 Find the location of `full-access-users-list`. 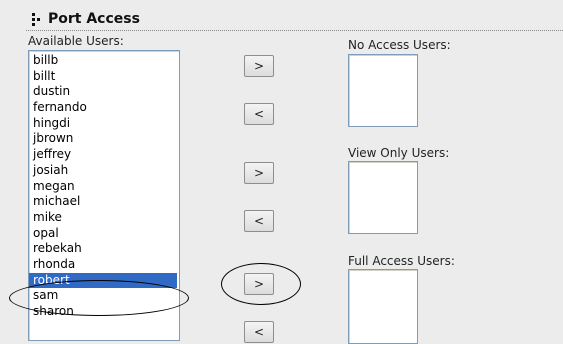

full-access-users-list is located at coordinates (383, 306).